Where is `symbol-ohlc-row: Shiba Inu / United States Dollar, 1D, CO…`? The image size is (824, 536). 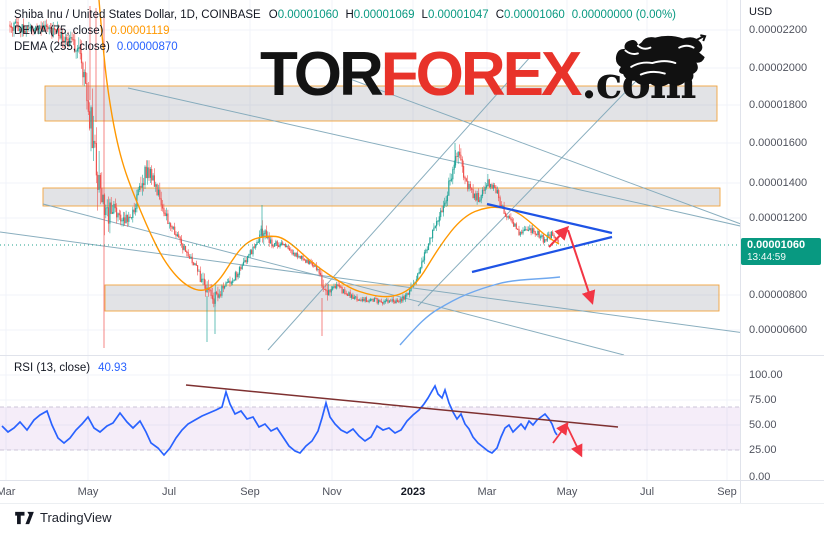
symbol-ohlc-row: Shiba Inu / United States Dollar, 1D, CO… is located at coordinates (345, 15).